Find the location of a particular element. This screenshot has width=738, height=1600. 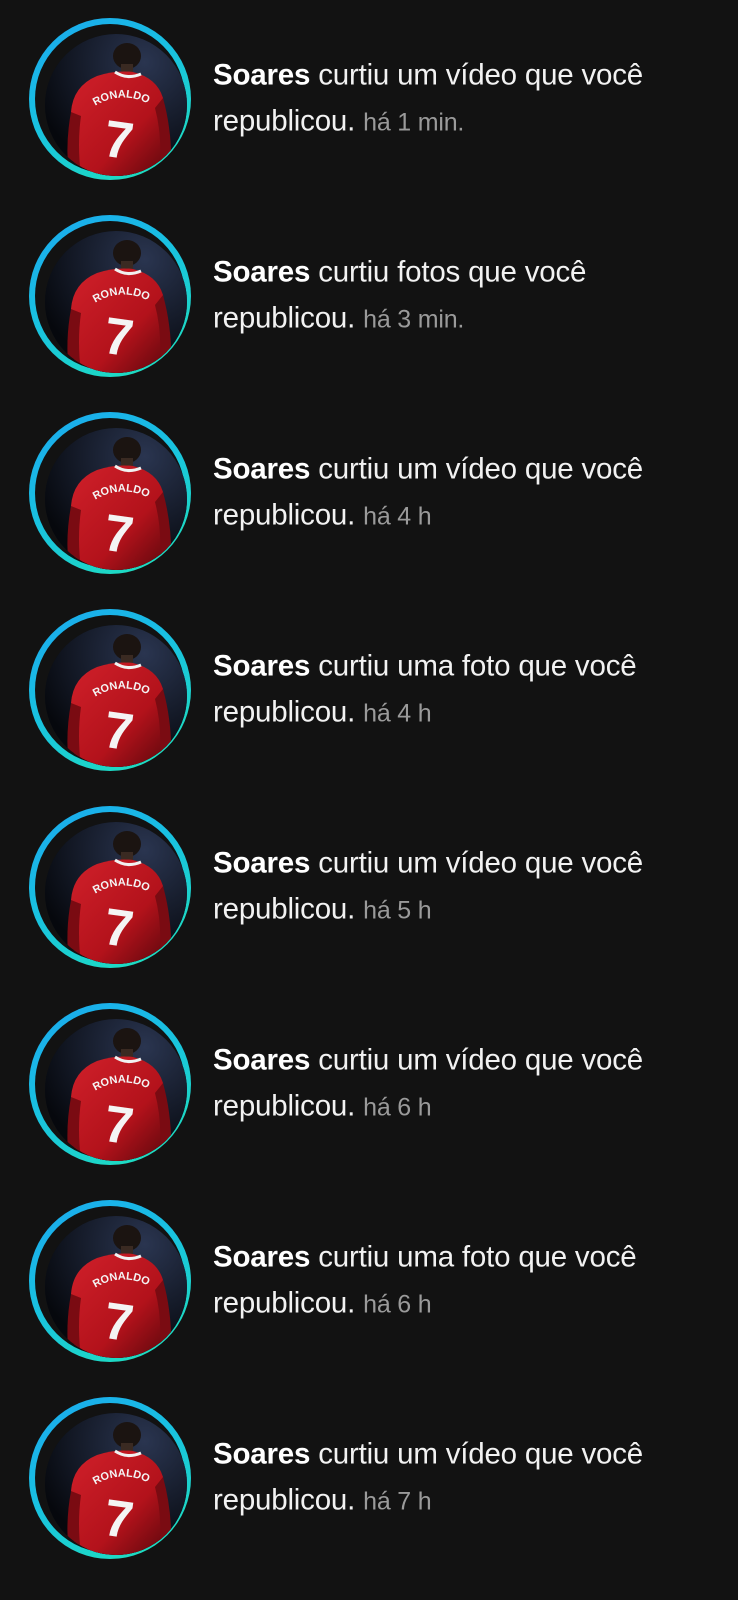

notification-time: há 1 min. is located at coordinates (414, 122).